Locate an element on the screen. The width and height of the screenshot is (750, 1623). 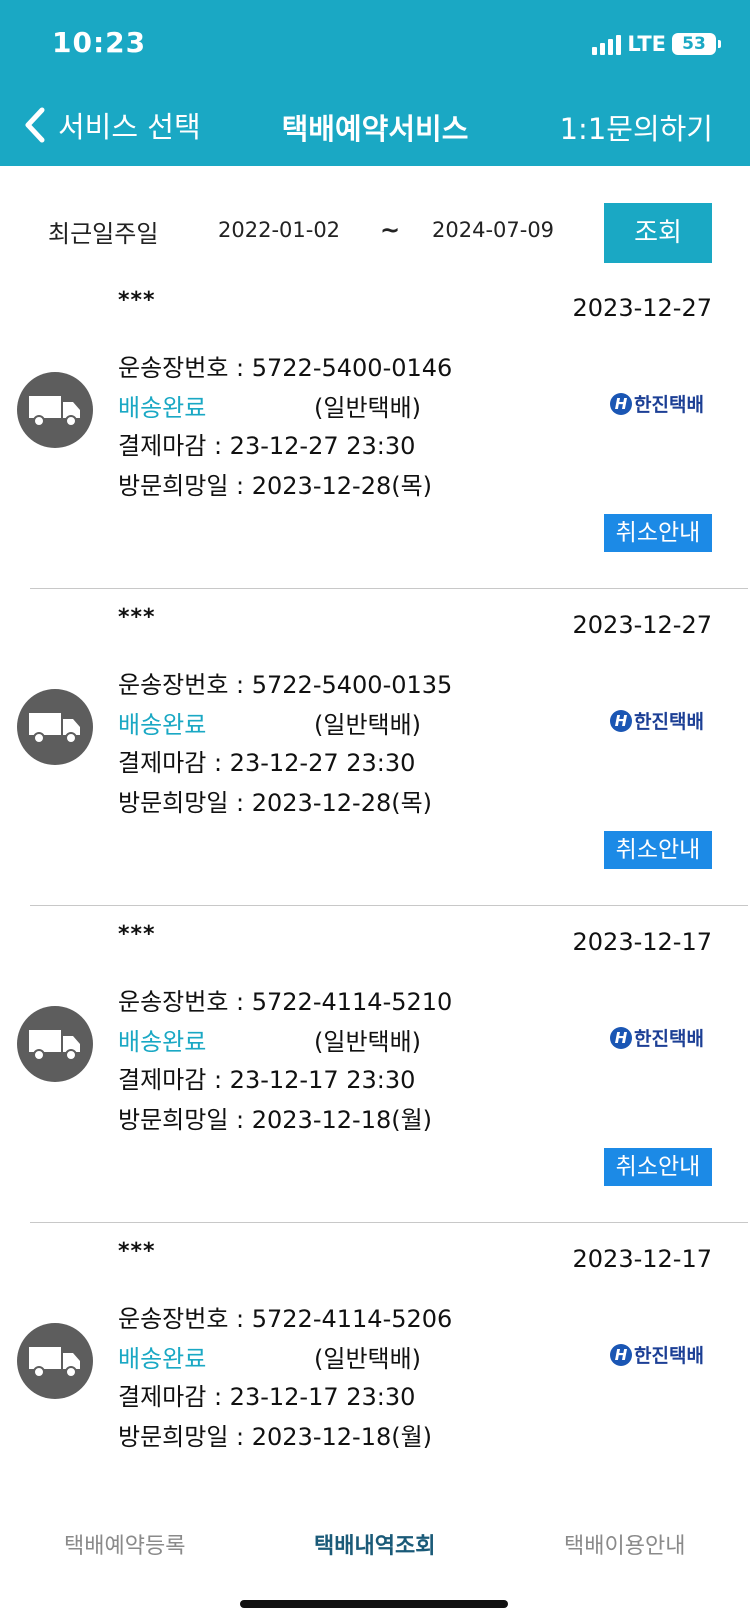
page-title: 택배예약서비스 is located at coordinates (375, 129).